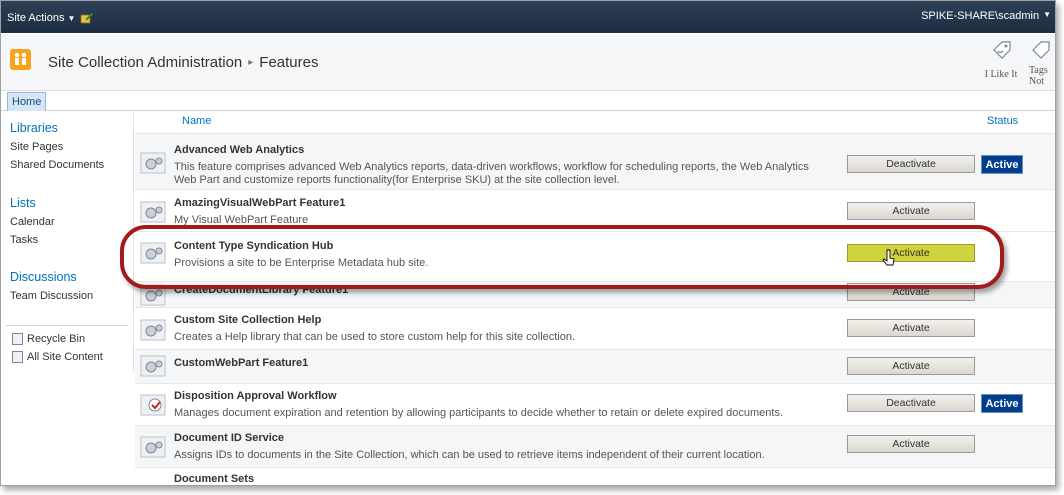  Describe the element at coordinates (248, 320) in the screenshot. I see `feature-title: Custom Site Collection Help` at that location.